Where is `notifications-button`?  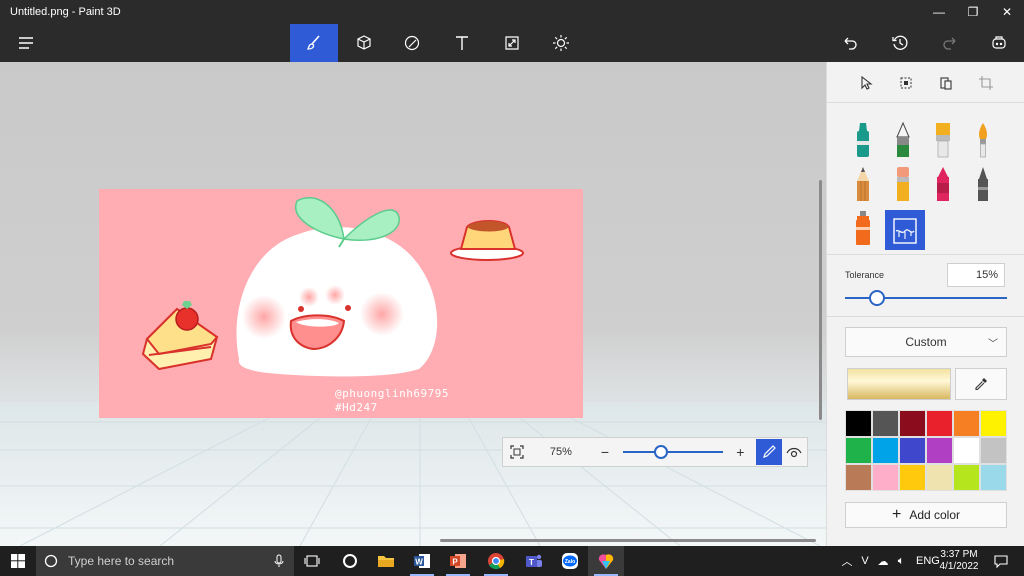 notifications-button is located at coordinates (1001, 561).